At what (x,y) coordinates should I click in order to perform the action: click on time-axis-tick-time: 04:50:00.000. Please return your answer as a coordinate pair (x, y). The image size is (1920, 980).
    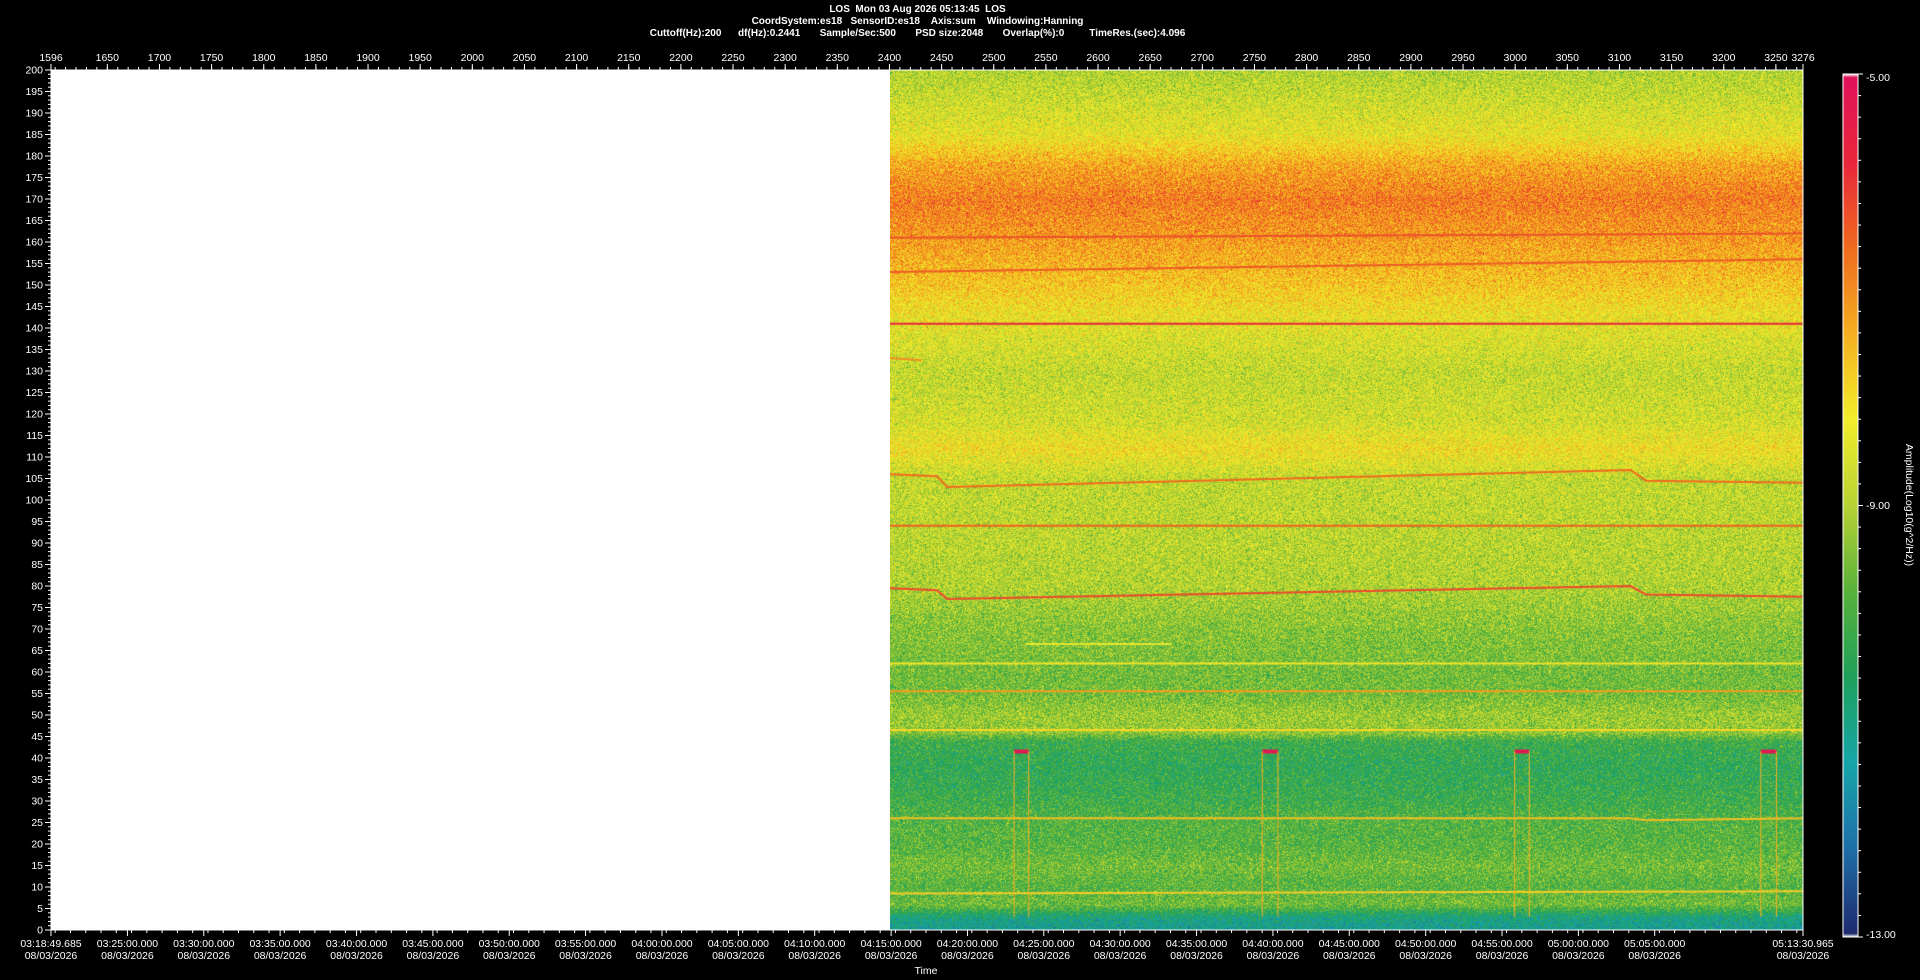
    Looking at the image, I should click on (1425, 944).